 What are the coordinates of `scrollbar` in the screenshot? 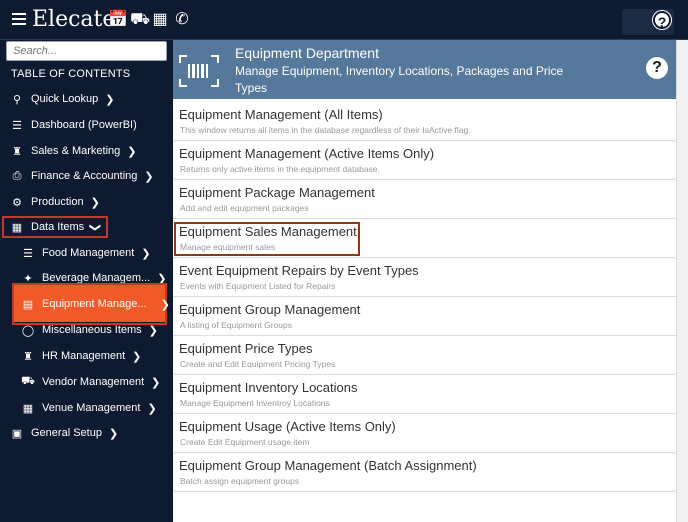 It's located at (682, 281).